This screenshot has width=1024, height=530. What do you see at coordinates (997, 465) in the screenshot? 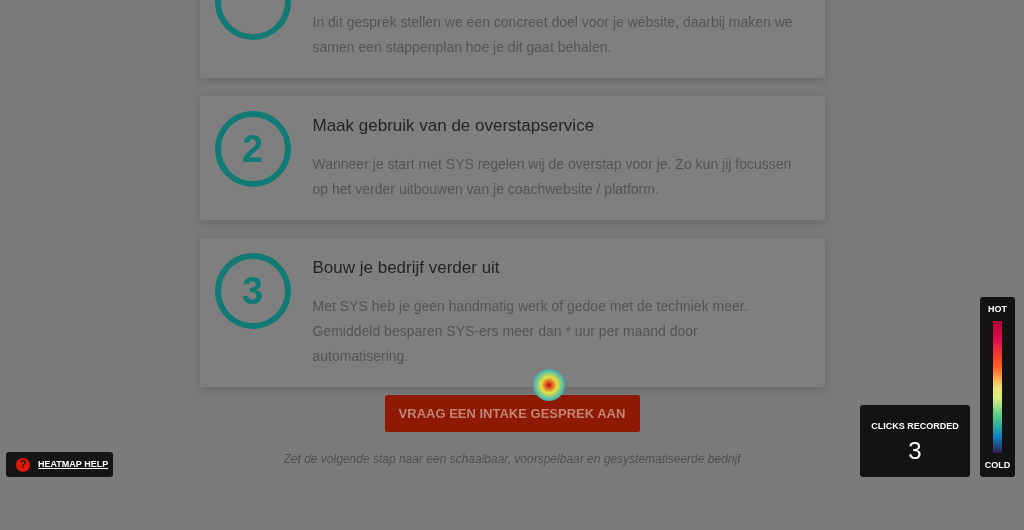
I see `cold-label: COLD` at bounding box center [997, 465].